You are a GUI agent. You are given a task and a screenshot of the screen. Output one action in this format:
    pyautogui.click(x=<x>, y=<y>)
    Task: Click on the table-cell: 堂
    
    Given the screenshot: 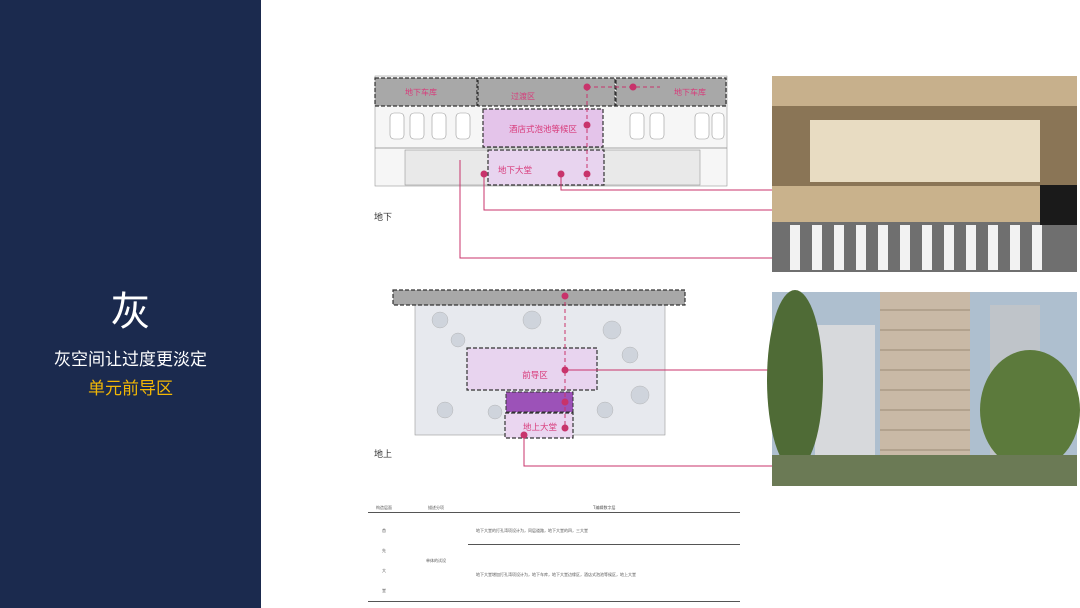 What is the action you would take?
    pyautogui.click(x=384, y=590)
    